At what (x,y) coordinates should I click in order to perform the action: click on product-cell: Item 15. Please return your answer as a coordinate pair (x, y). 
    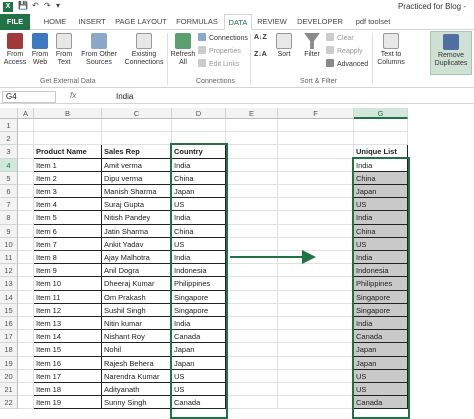
    Looking at the image, I should click on (68, 350).